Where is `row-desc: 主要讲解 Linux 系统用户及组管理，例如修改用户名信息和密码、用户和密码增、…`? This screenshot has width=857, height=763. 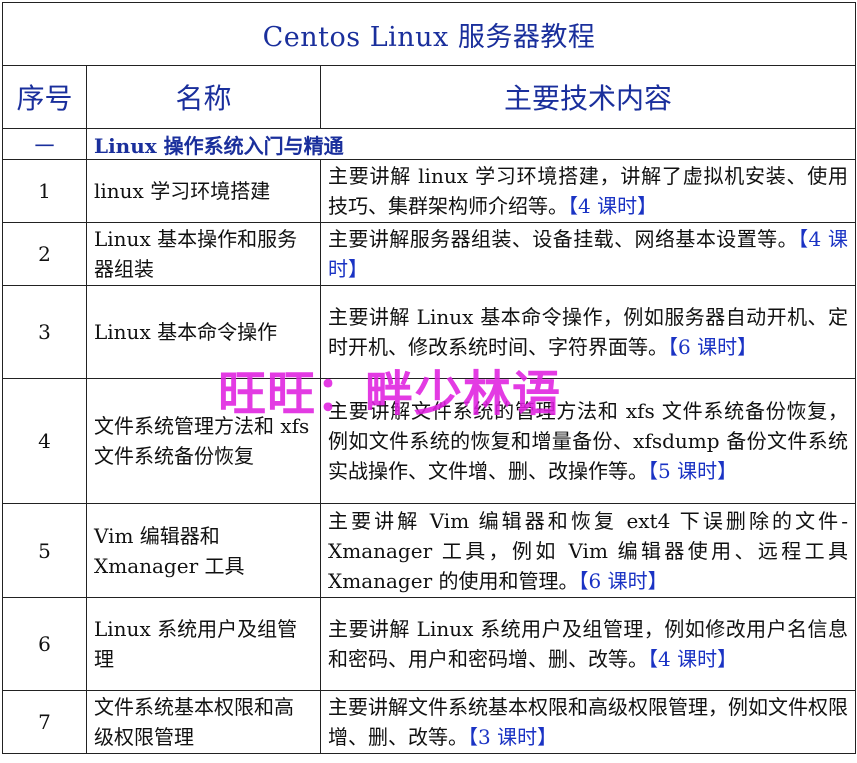
row-desc: 主要讲解 Linux 系统用户及组管理，例如修改用户名信息和密码、用户和密码增、… is located at coordinates (588, 644).